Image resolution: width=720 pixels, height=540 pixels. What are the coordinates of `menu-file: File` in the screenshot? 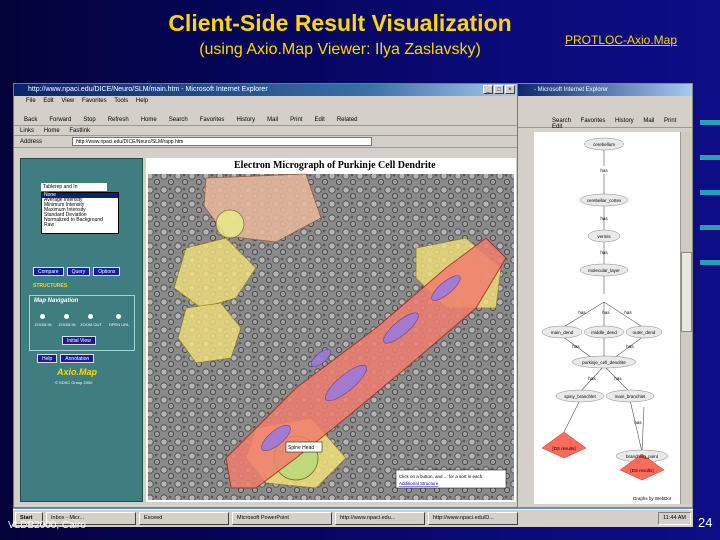 It's located at (31, 101).